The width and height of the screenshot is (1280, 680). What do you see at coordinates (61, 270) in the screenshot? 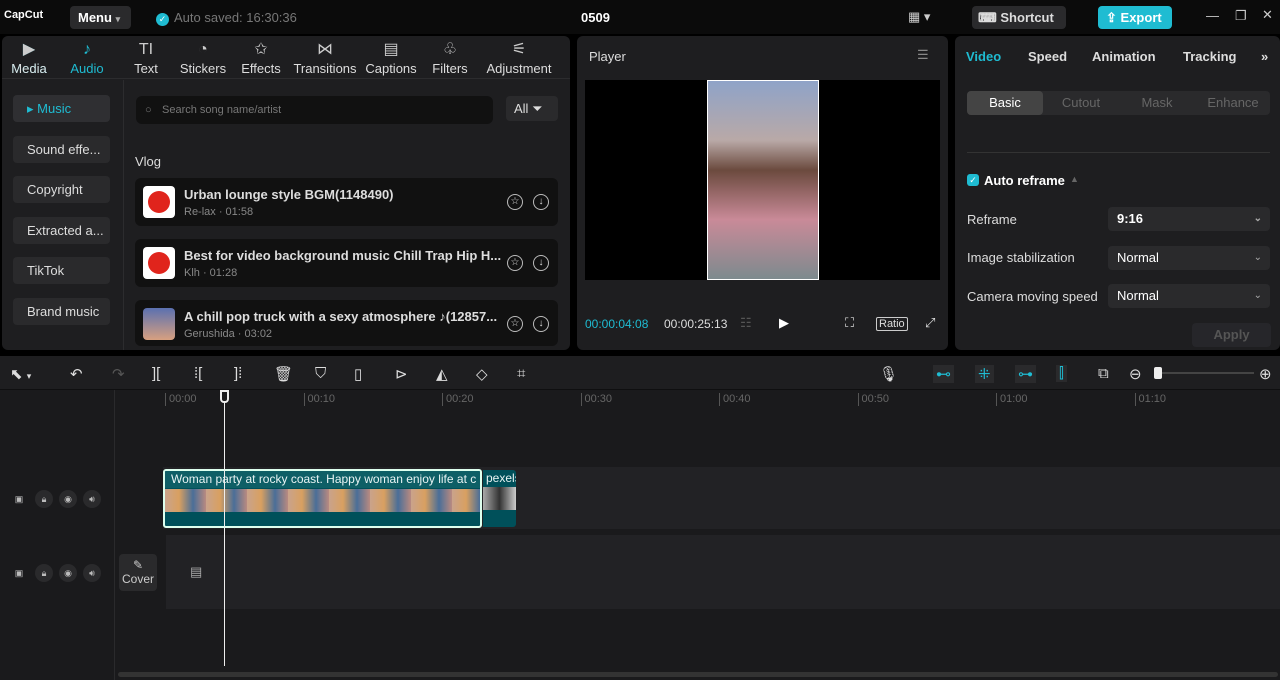
I see `category-tiktok: TikTok` at bounding box center [61, 270].